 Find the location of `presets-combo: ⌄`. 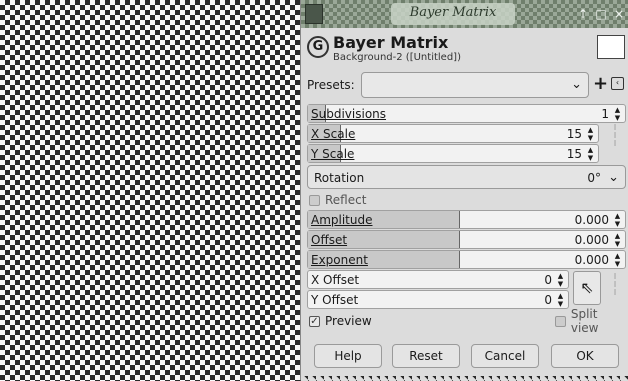

presets-combo: ⌄ is located at coordinates (475, 85).